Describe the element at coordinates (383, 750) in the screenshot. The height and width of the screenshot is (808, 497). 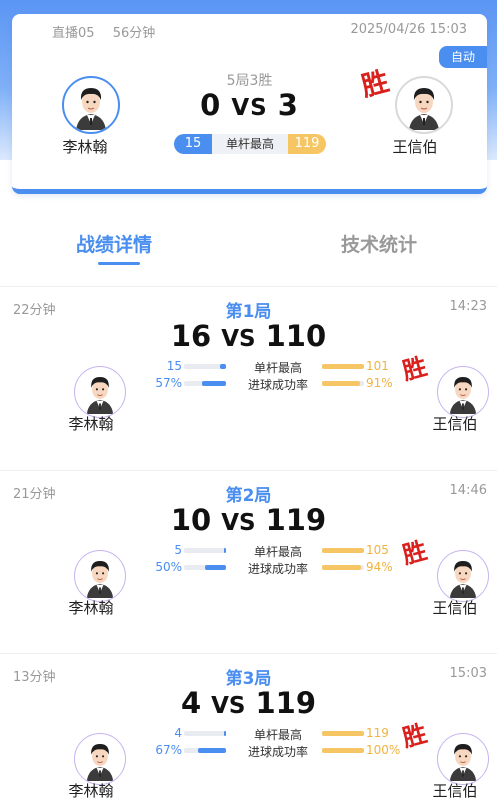
I see `rate-right-value: 100%` at that location.